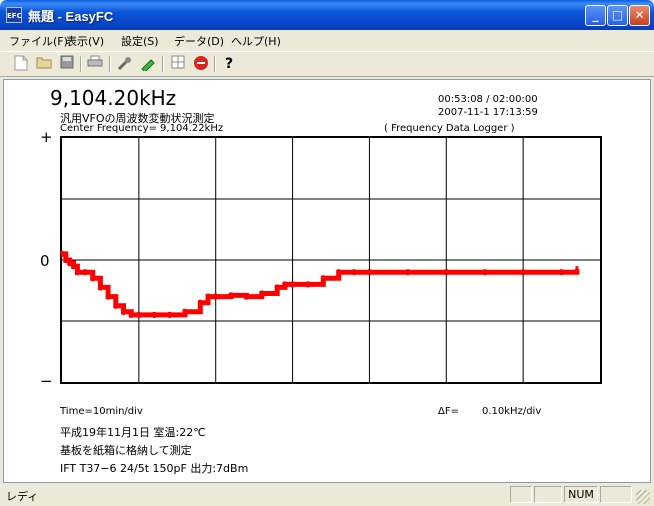 The height and width of the screenshot is (506, 654). What do you see at coordinates (154, 468) in the screenshot?
I see `note-circuit: IFT T37−6 24/5t 150pF 出力:7dBm` at bounding box center [154, 468].